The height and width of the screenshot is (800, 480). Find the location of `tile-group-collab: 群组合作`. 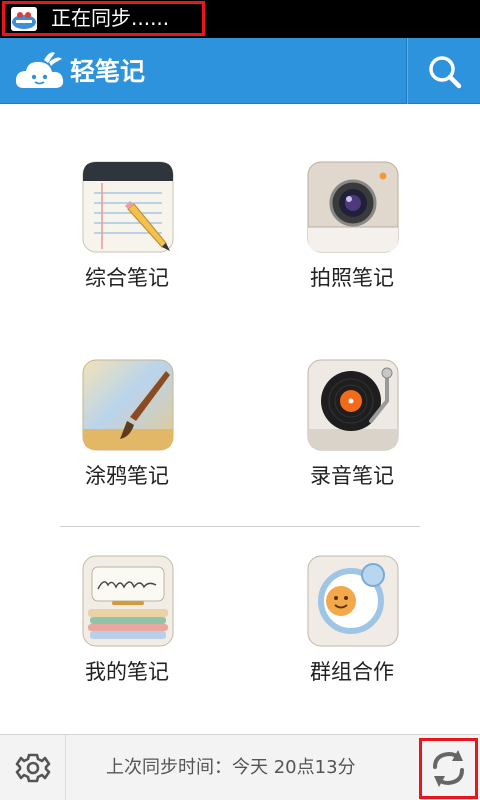

tile-group-collab: 群组合作 is located at coordinates (352, 635).